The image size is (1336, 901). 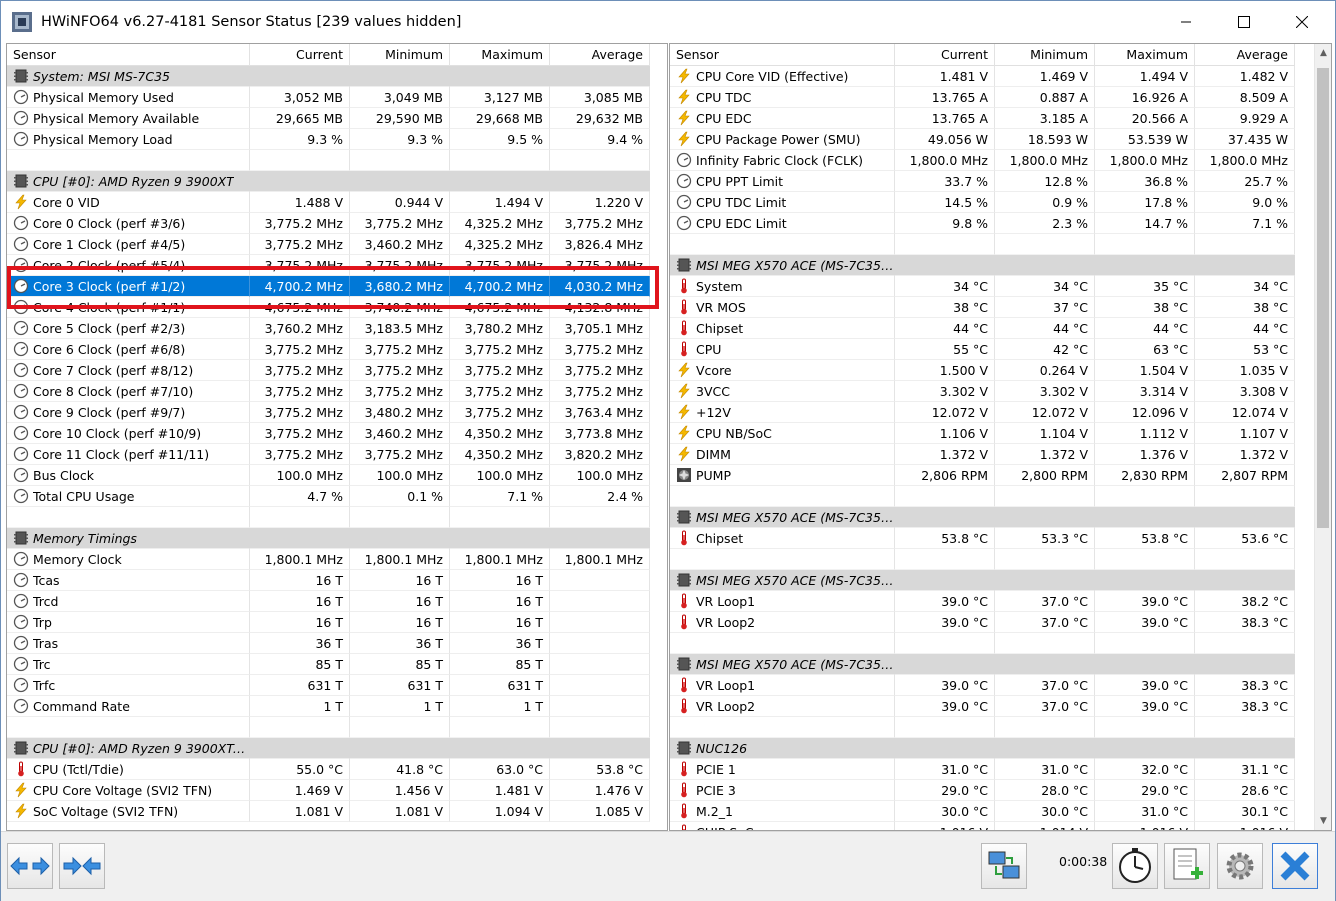 What do you see at coordinates (1245, 412) in the screenshot?
I see `average-value: 12.074 V` at bounding box center [1245, 412].